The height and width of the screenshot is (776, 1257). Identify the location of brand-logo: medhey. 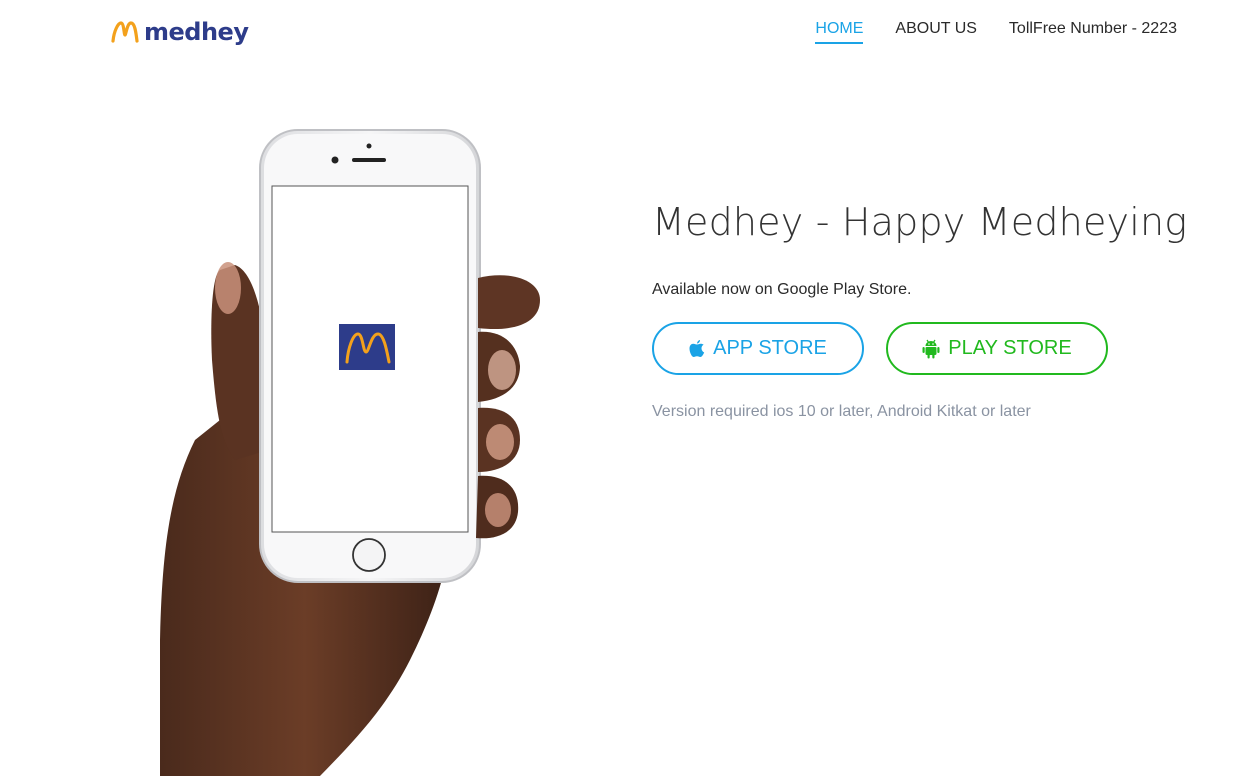
(179, 32).